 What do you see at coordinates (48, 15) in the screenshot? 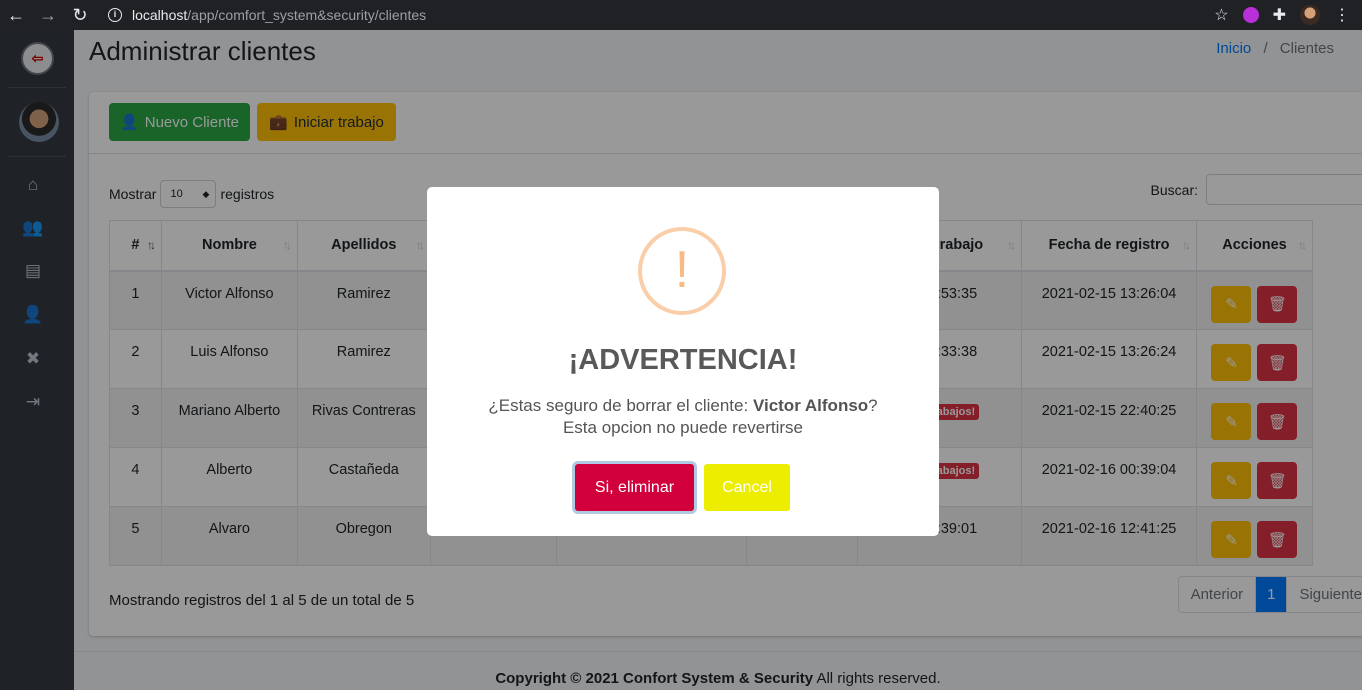
I see `forward-icon: →` at bounding box center [48, 15].